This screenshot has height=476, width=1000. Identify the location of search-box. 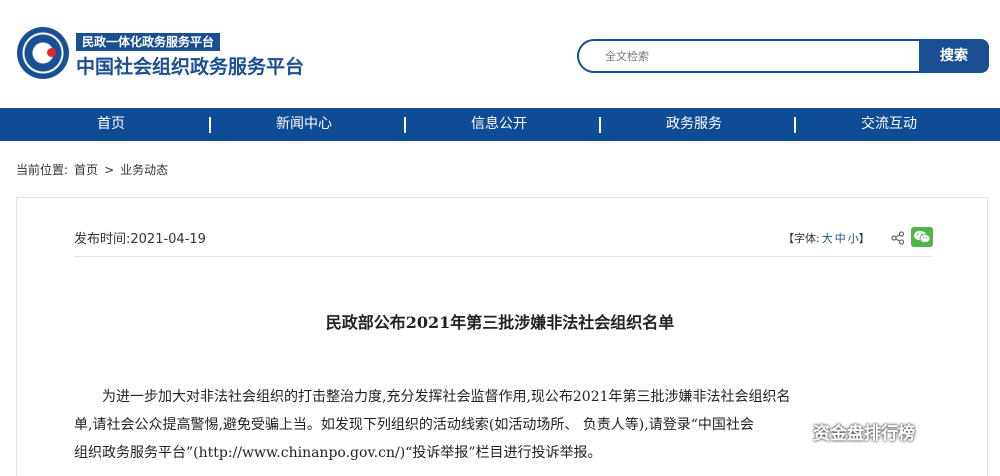
(748, 56).